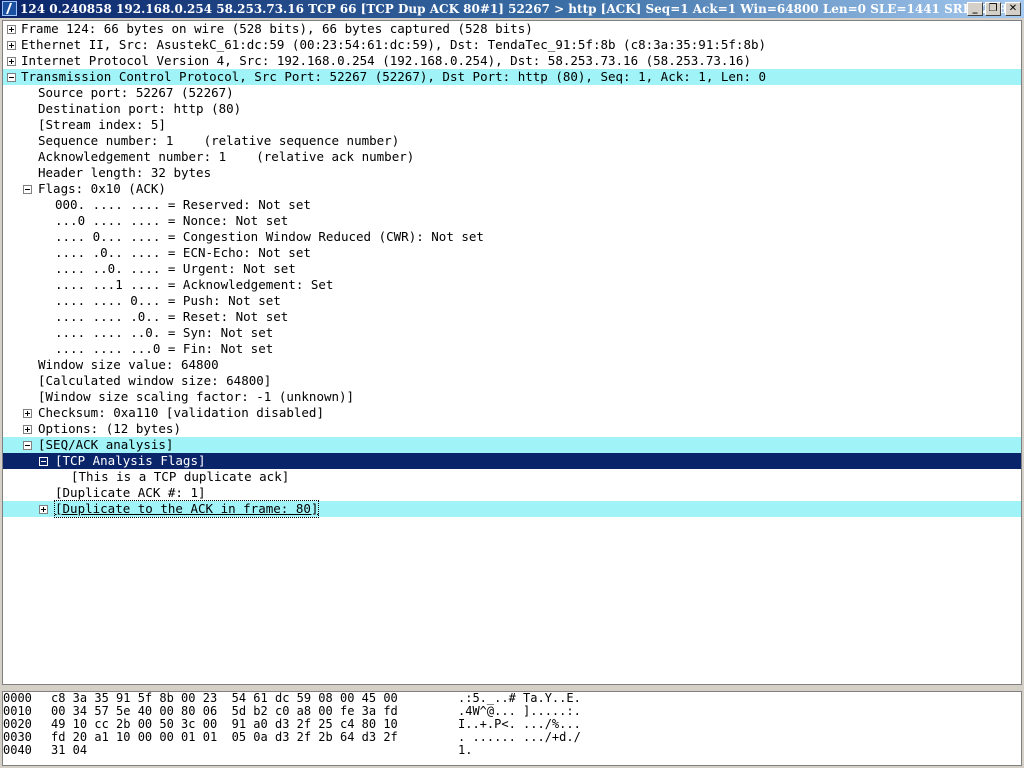  Describe the element at coordinates (512, 269) in the screenshot. I see `tree-row: .... ..0. .... = Urgent: Not set` at that location.